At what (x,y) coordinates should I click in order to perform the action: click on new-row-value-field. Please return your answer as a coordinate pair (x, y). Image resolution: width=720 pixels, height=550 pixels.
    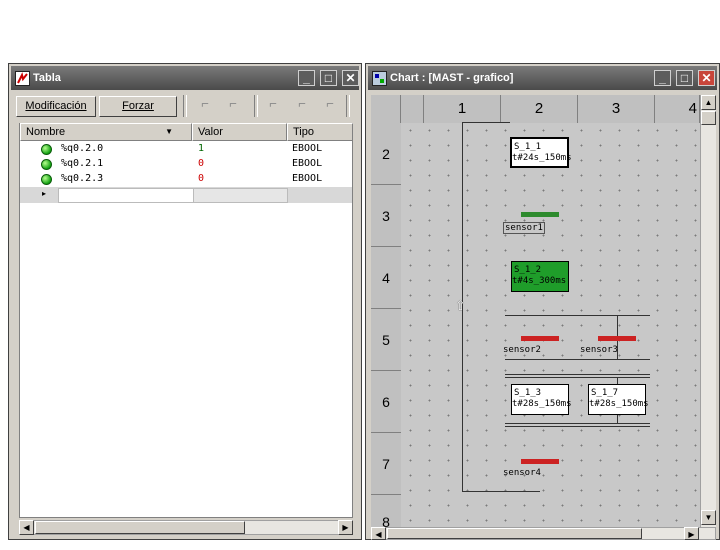
    Looking at the image, I should click on (240, 195).